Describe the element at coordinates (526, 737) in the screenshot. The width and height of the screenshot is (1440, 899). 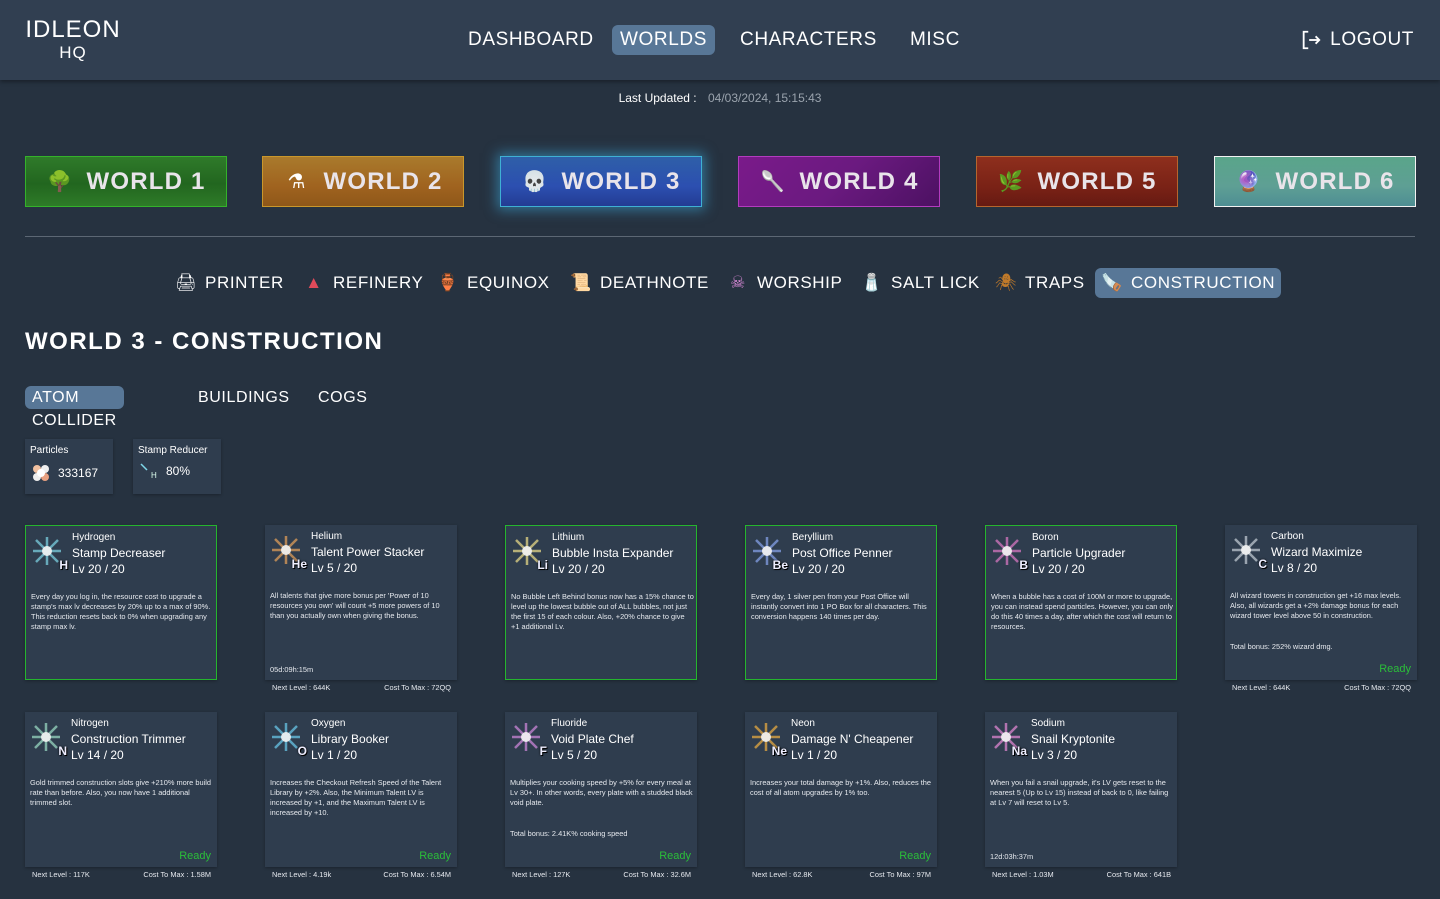
I see `atom-glow` at that location.